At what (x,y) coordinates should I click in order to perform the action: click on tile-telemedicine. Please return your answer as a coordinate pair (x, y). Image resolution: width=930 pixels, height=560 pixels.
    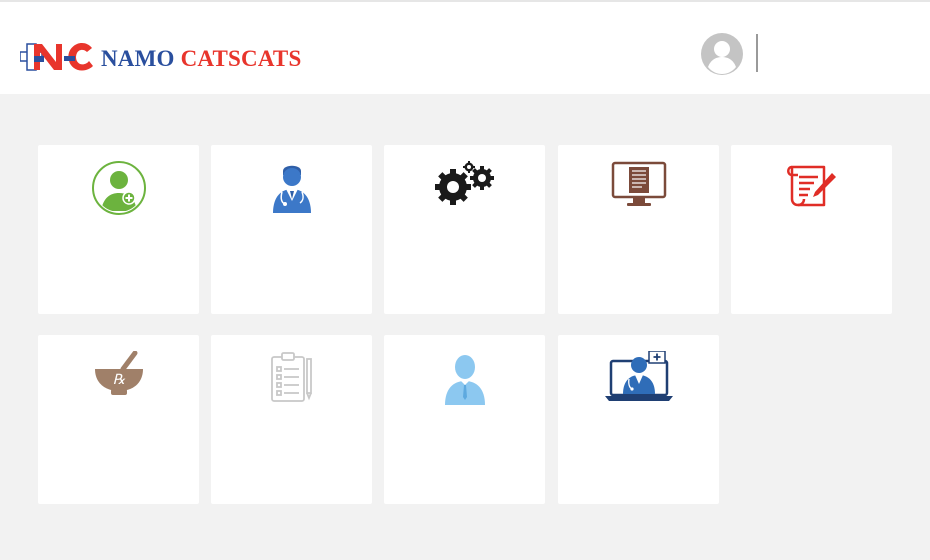
    Looking at the image, I should click on (638, 419).